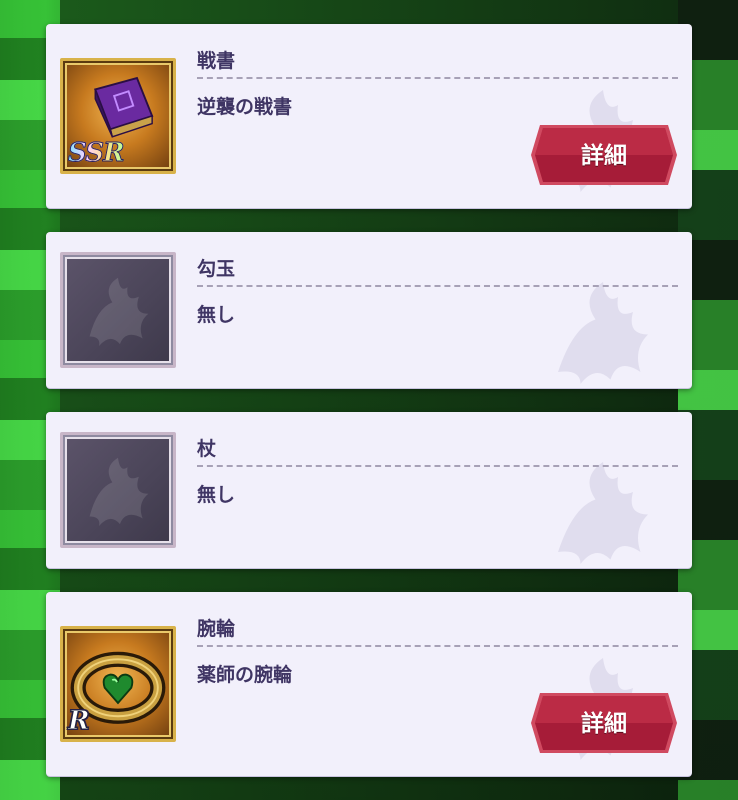  Describe the element at coordinates (216, 629) in the screenshot. I see `slot-title: 腕輪` at that location.